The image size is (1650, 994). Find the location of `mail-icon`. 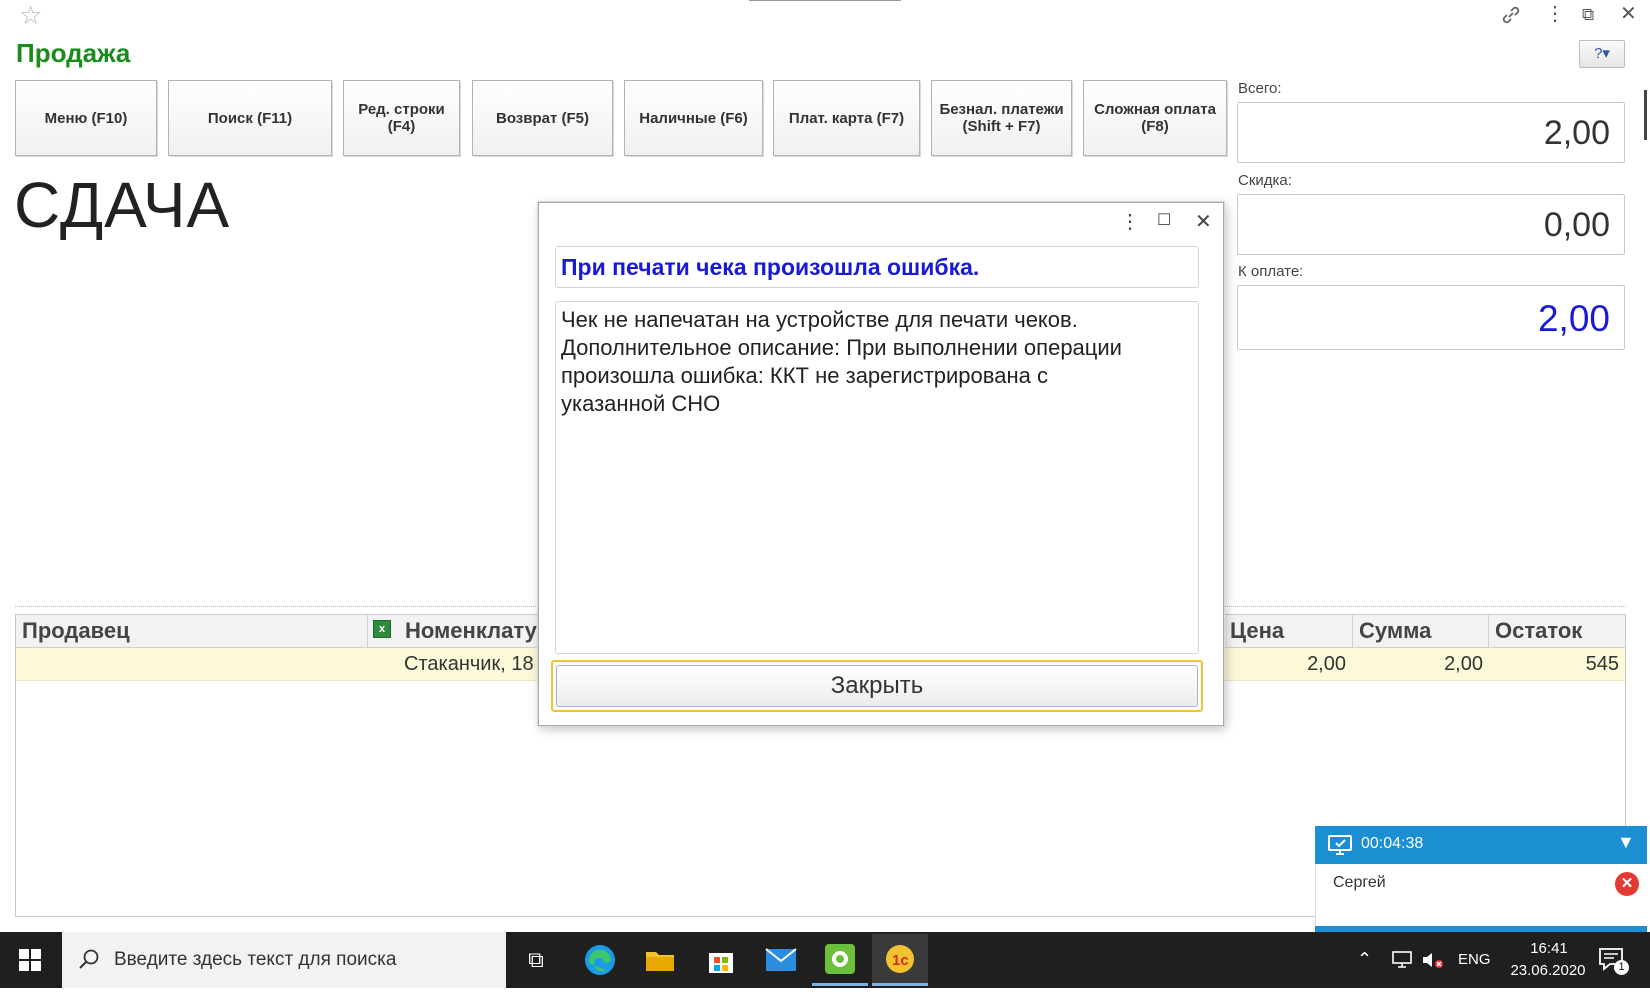

mail-icon is located at coordinates (781, 960).